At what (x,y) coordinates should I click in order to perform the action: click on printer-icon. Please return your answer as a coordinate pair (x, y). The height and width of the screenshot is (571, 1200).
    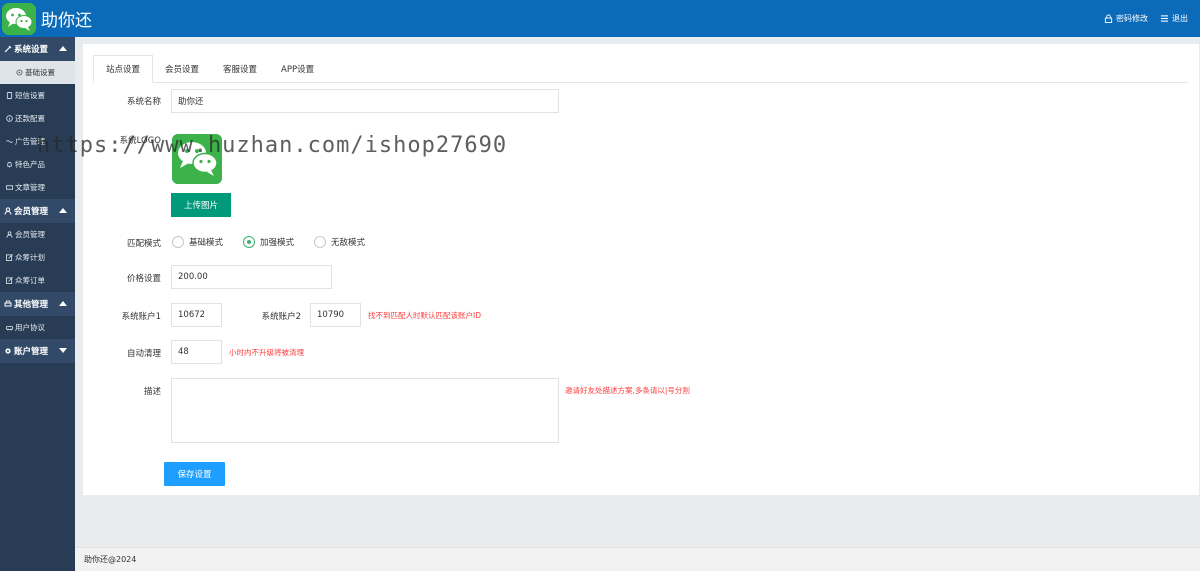
    Looking at the image, I should click on (8, 303).